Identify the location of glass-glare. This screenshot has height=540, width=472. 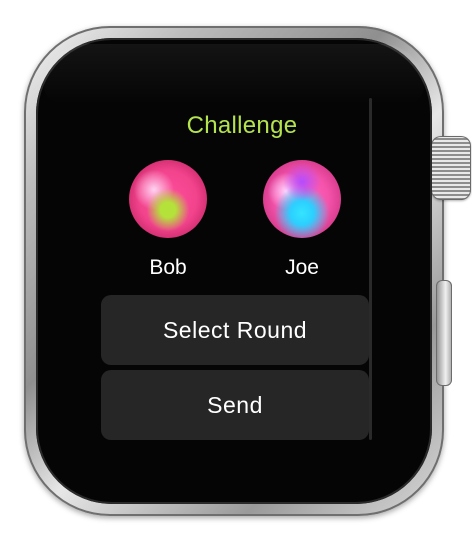
(234, 74).